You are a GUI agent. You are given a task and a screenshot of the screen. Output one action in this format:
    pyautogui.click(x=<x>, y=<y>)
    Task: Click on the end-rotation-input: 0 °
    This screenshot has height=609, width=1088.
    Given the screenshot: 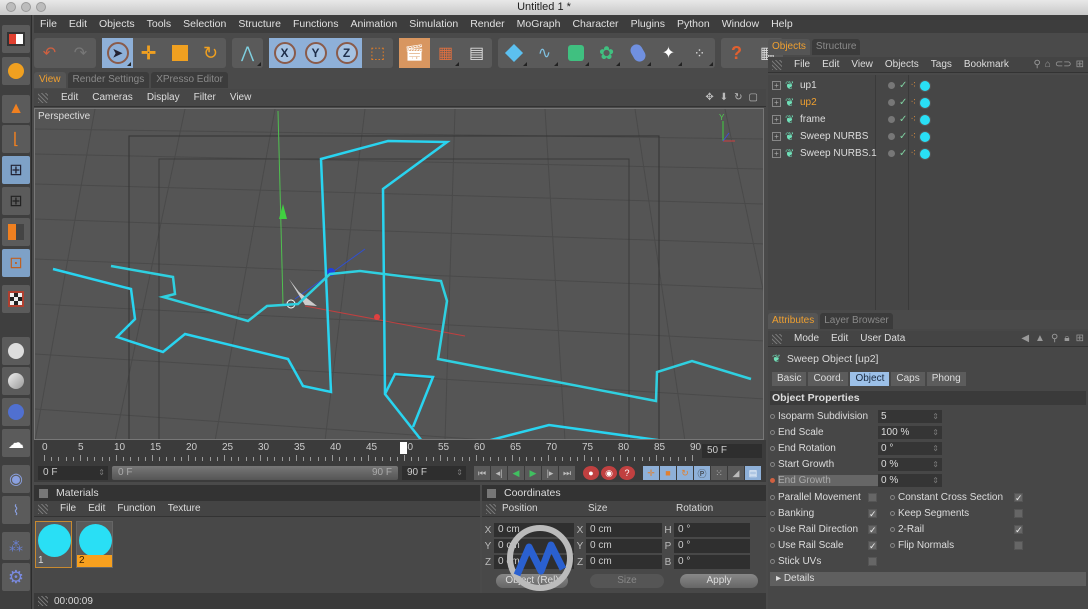 What is the action you would take?
    pyautogui.click(x=910, y=448)
    